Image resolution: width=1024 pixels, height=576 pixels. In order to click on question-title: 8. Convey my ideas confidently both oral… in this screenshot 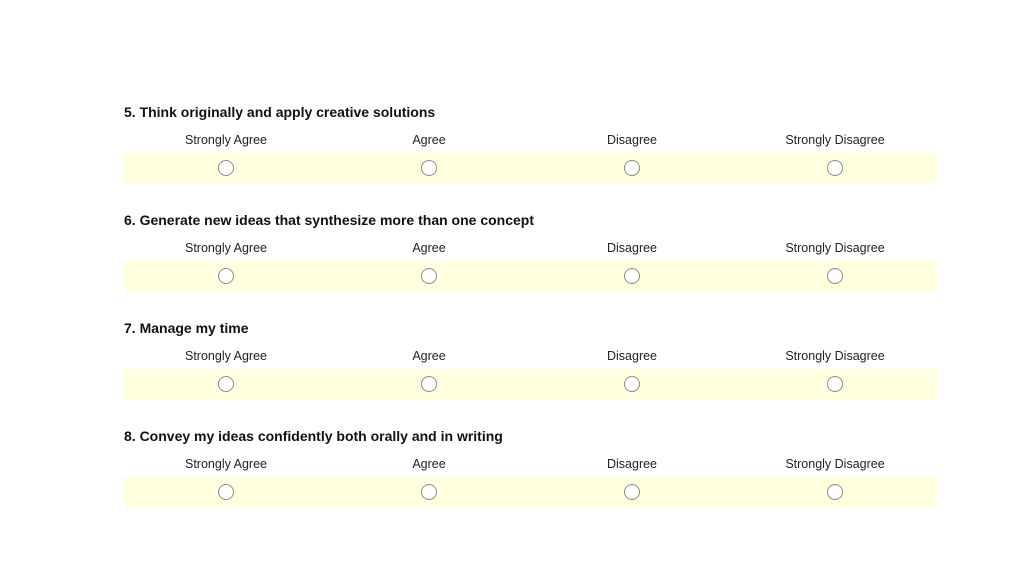, I will do `click(313, 436)`.